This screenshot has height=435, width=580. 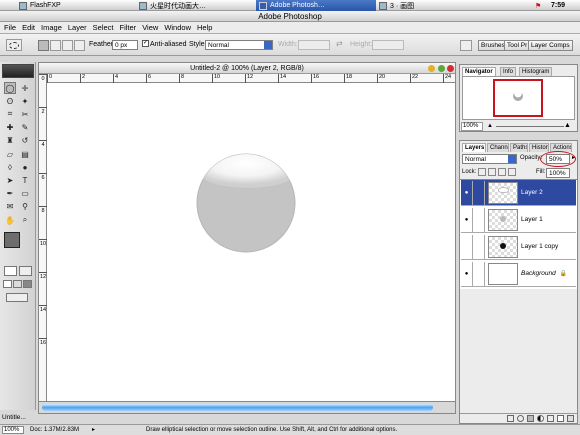 What do you see at coordinates (79, 45) in the screenshot?
I see `intersect-selection-icon` at bounding box center [79, 45].